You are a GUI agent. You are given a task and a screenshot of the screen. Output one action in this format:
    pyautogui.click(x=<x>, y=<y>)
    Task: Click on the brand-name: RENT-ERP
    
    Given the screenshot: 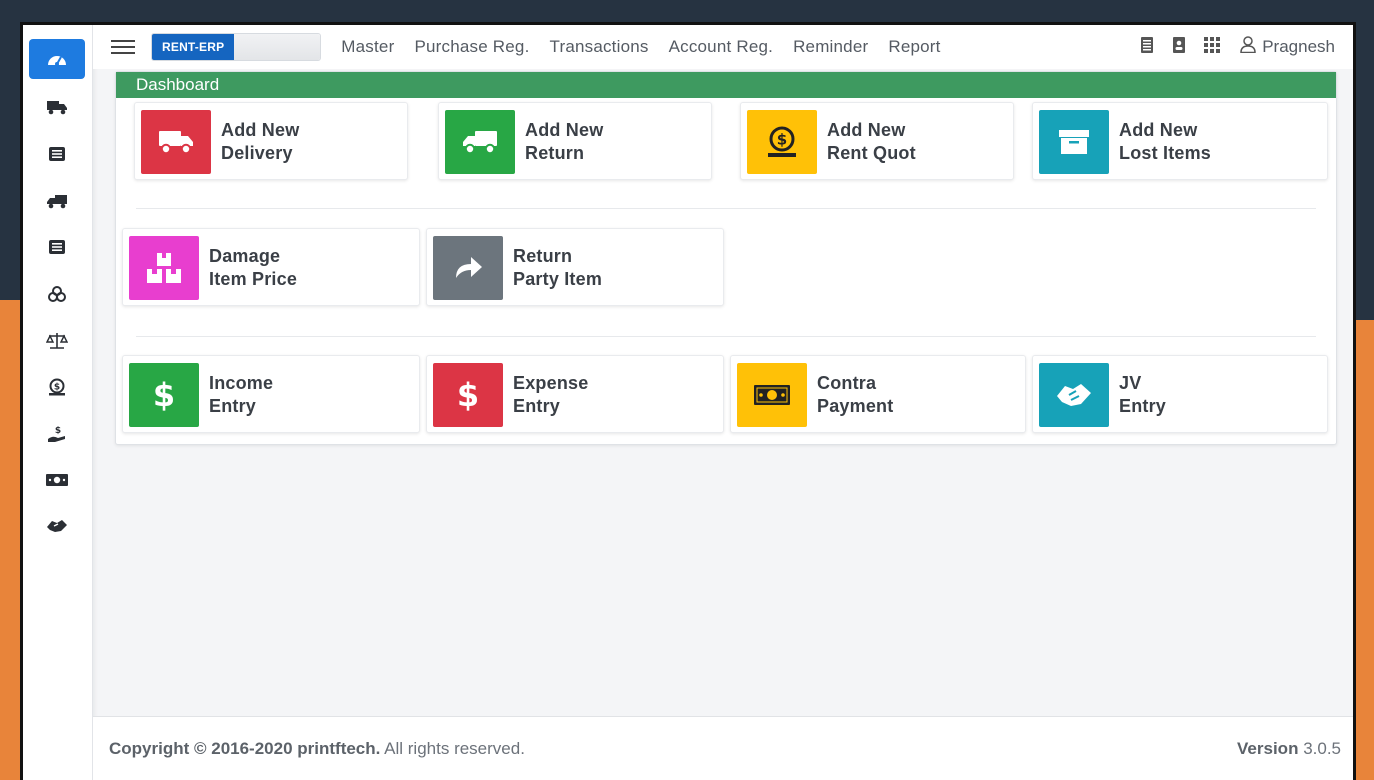 What is the action you would take?
    pyautogui.click(x=193, y=47)
    